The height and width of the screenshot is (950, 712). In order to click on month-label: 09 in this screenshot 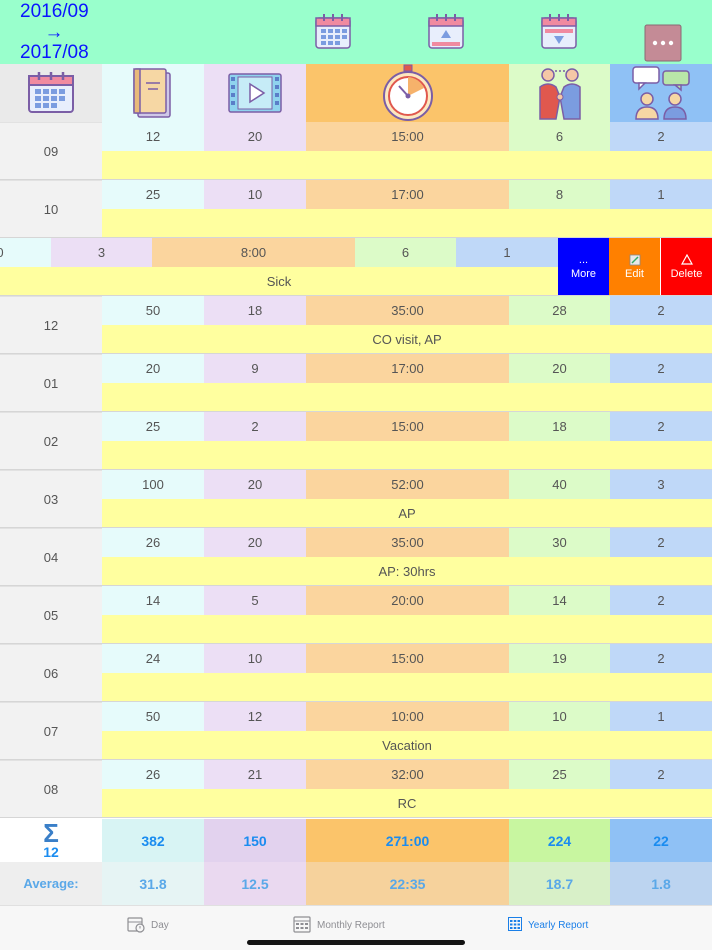, I will do `click(51, 150)`.